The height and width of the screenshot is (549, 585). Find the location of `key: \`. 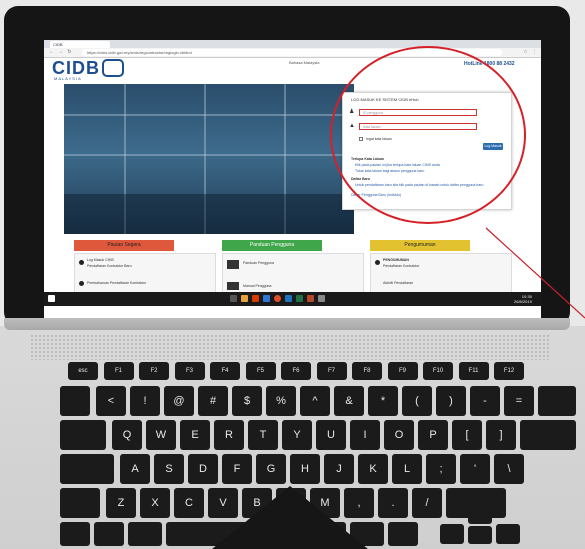

key: \ is located at coordinates (509, 469).